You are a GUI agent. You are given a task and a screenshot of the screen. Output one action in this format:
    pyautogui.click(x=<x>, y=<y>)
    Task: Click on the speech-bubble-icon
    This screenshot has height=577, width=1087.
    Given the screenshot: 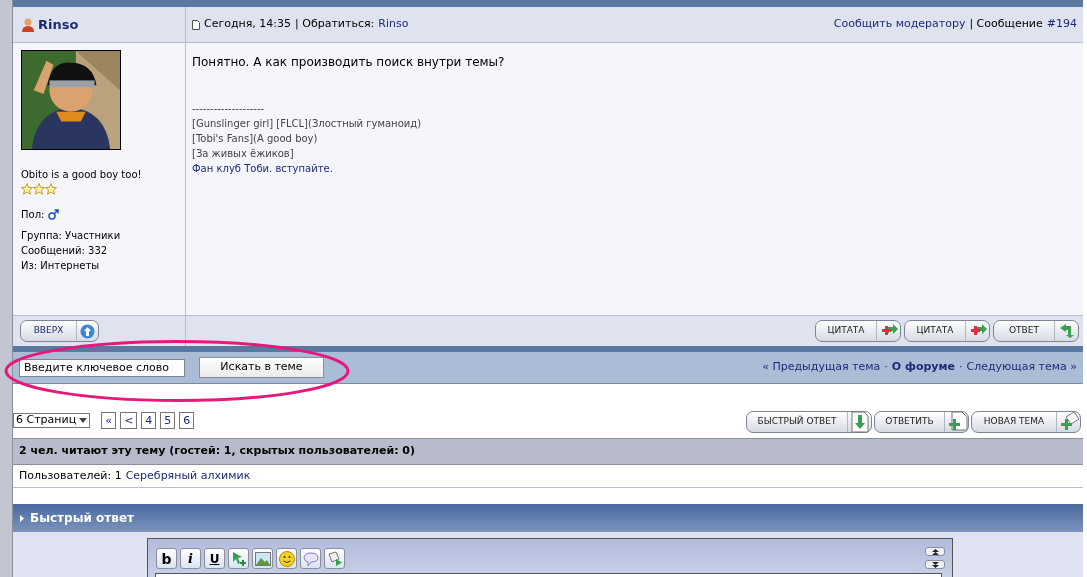 What is the action you would take?
    pyautogui.click(x=310, y=558)
    